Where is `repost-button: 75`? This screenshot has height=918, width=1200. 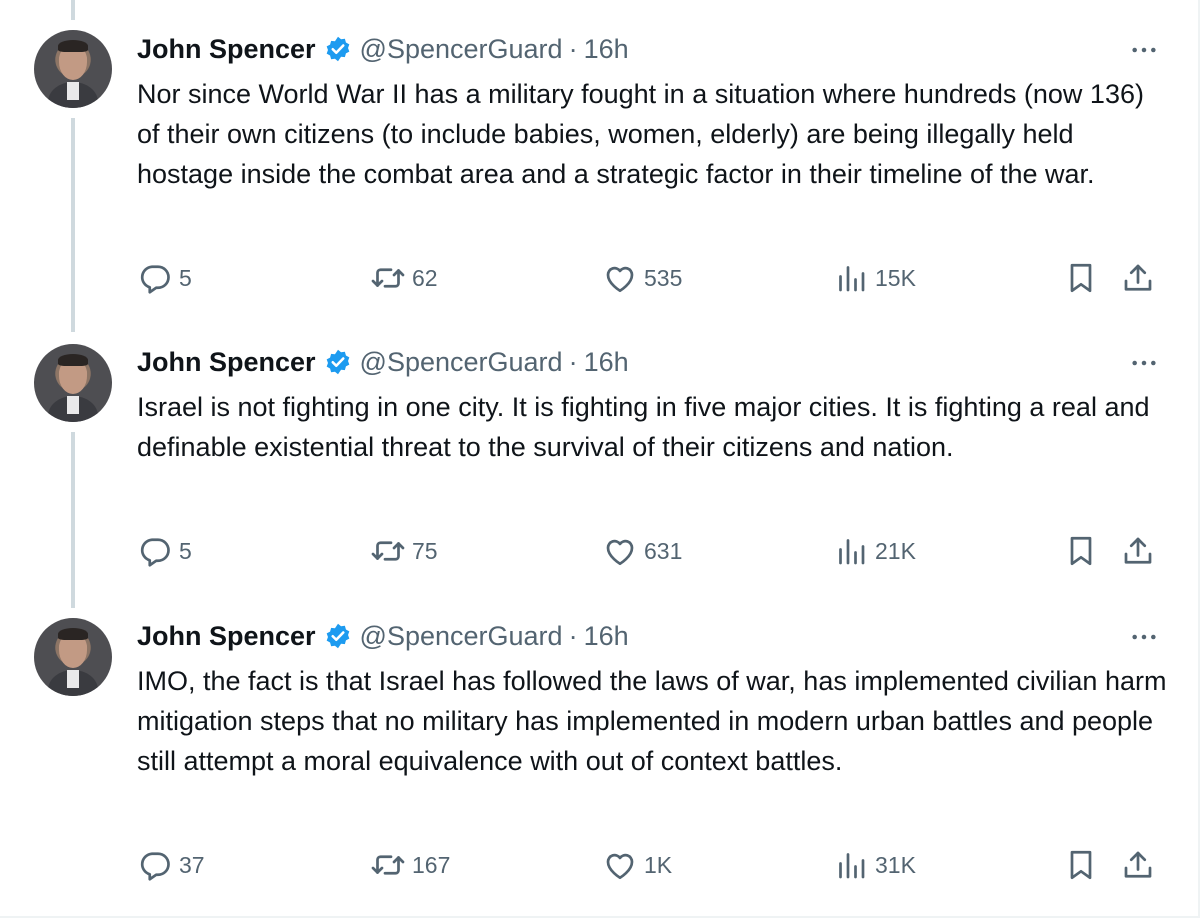 repost-button: 75 is located at coordinates (404, 551).